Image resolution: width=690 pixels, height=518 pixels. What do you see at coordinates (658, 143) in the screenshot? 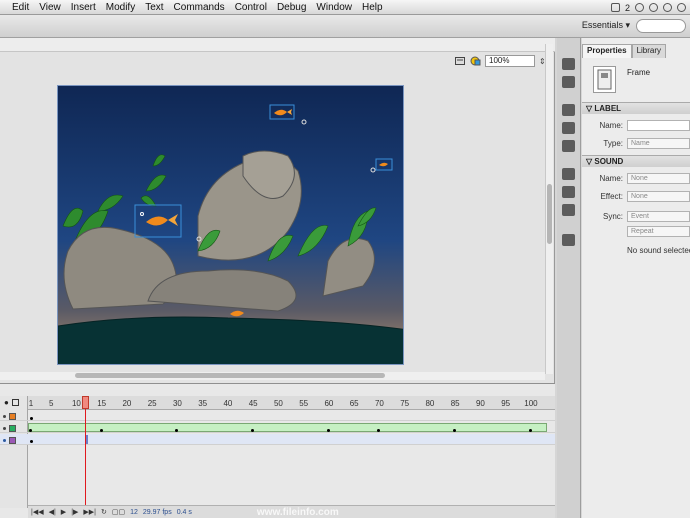
I see `label-type-select: Name` at bounding box center [658, 143].